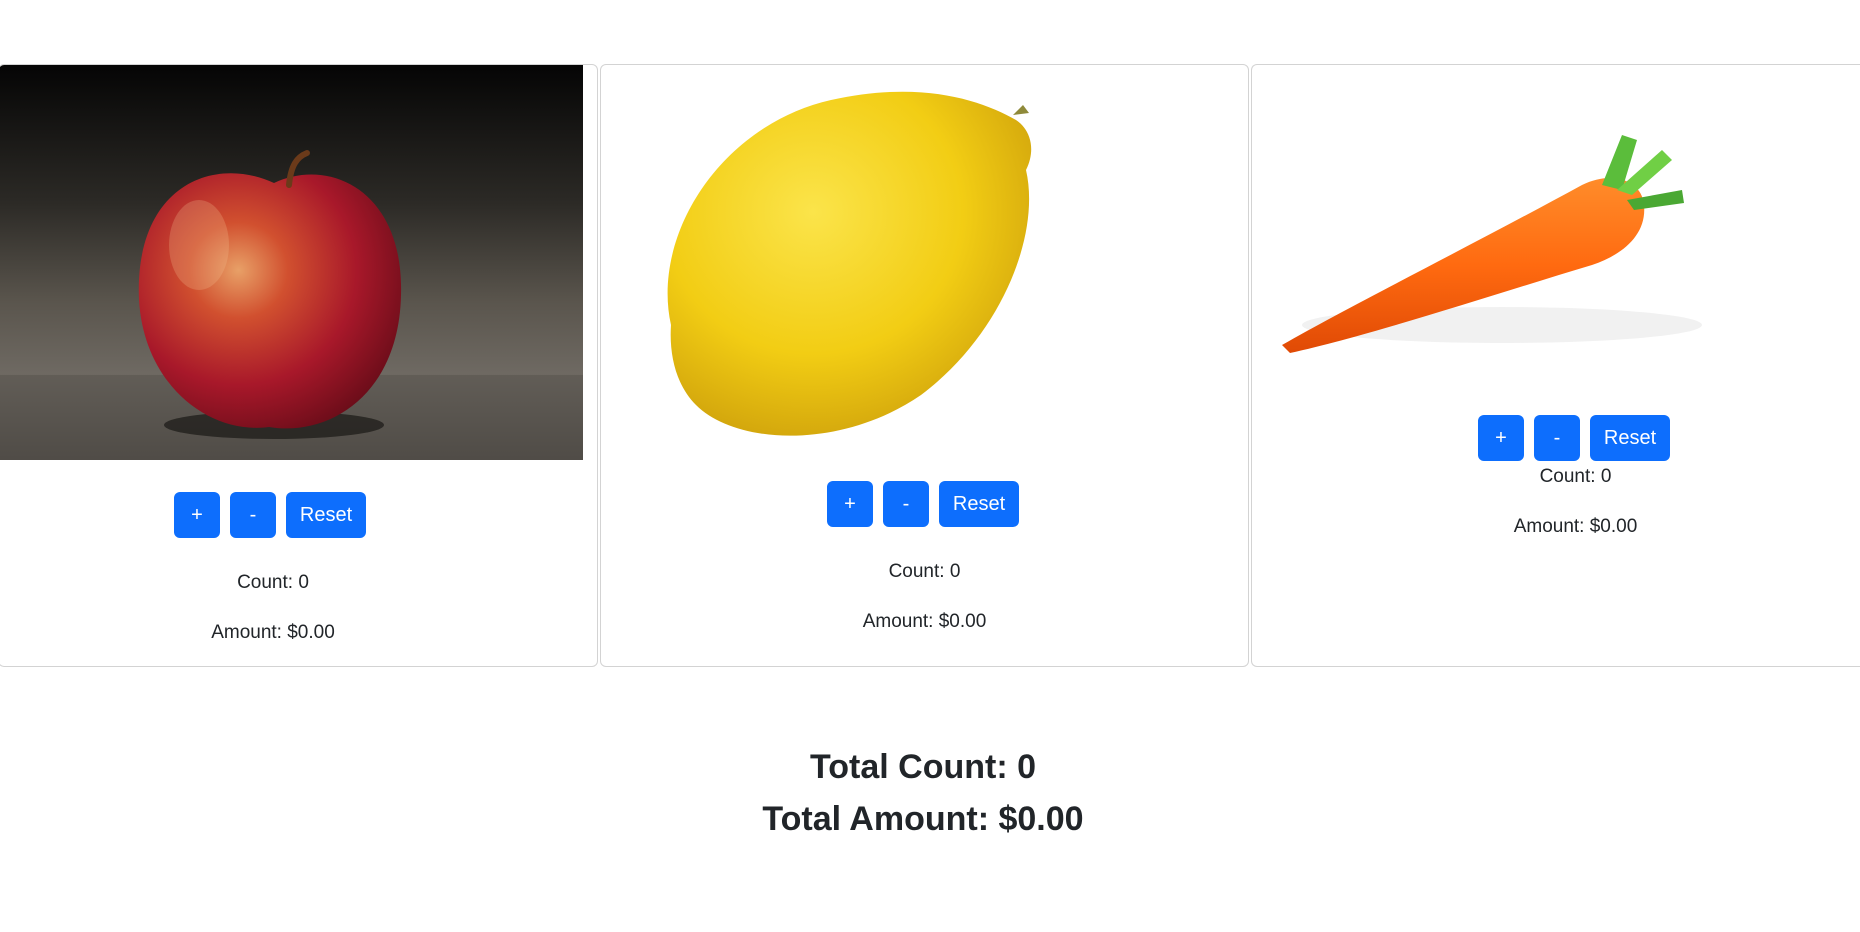  Describe the element at coordinates (923, 819) in the screenshot. I see `total-amount: Total Amount: $0.00` at that location.